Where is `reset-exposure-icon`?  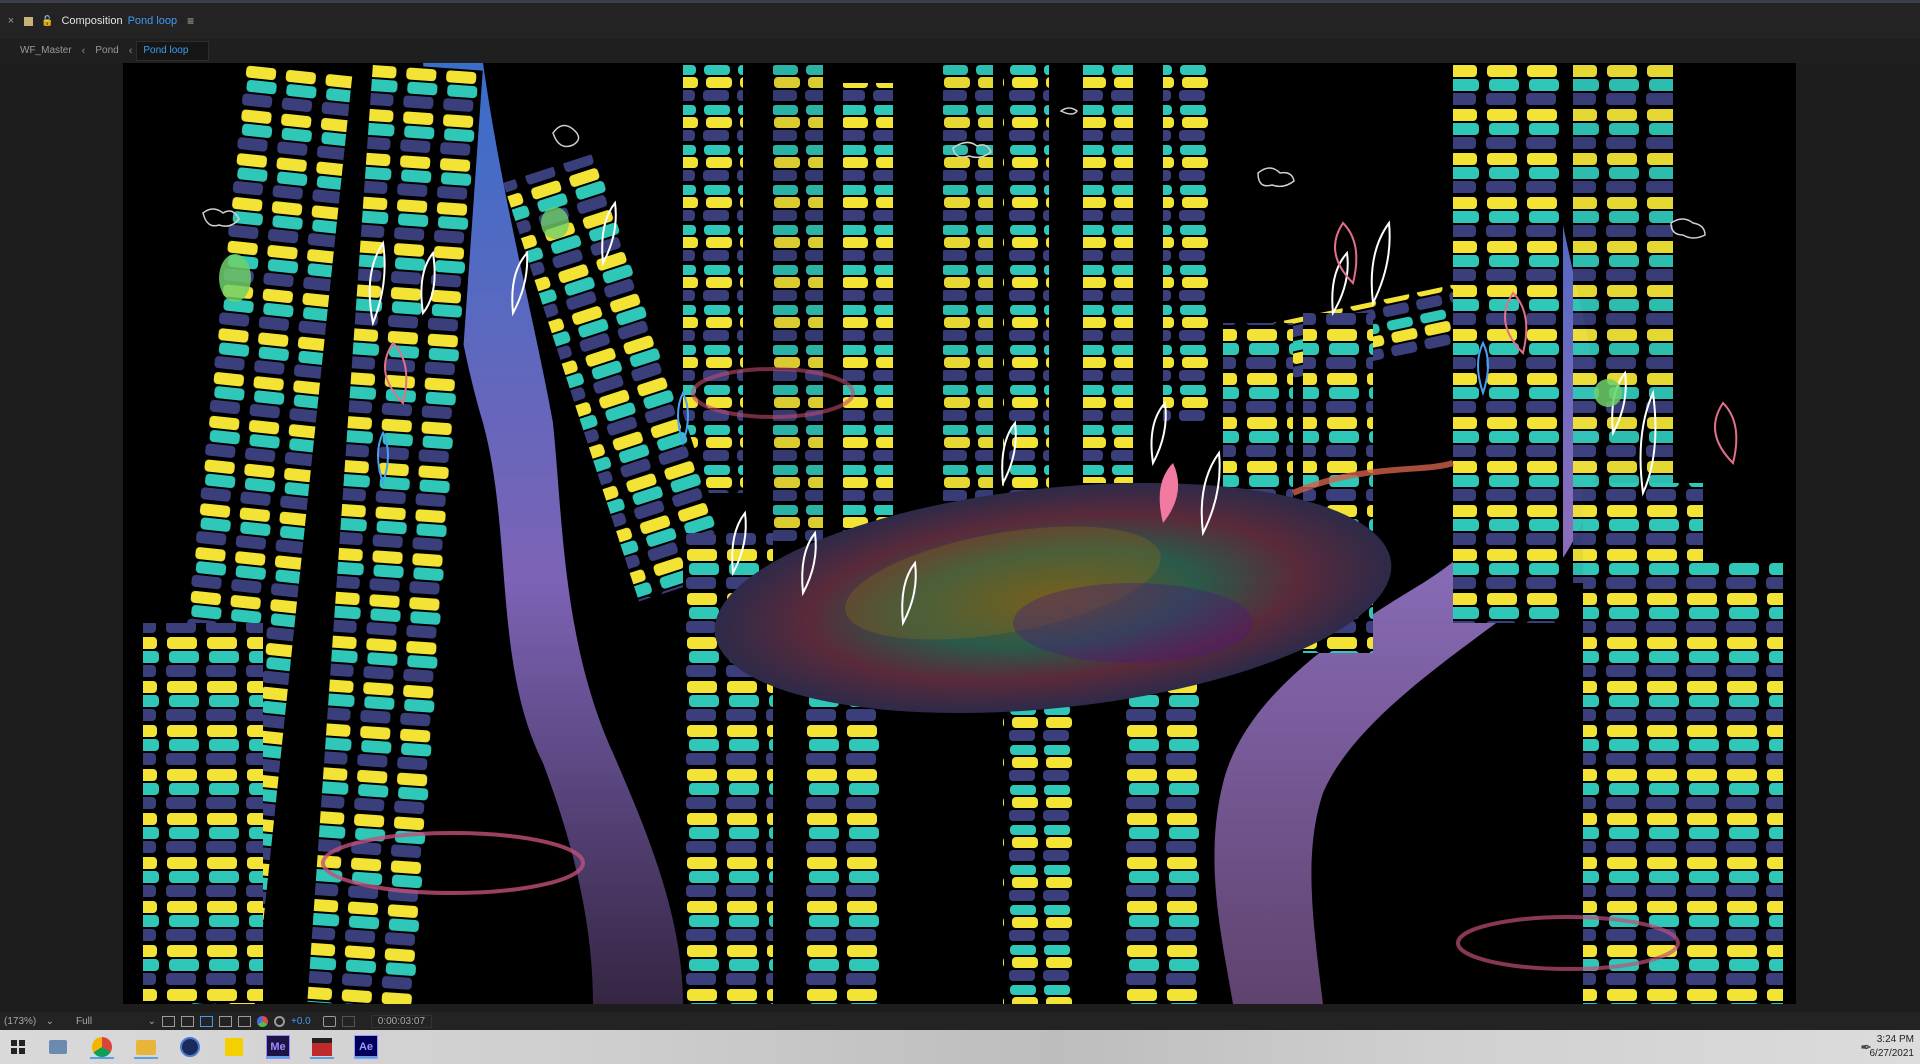
reset-exposure-icon is located at coordinates (279, 1021).